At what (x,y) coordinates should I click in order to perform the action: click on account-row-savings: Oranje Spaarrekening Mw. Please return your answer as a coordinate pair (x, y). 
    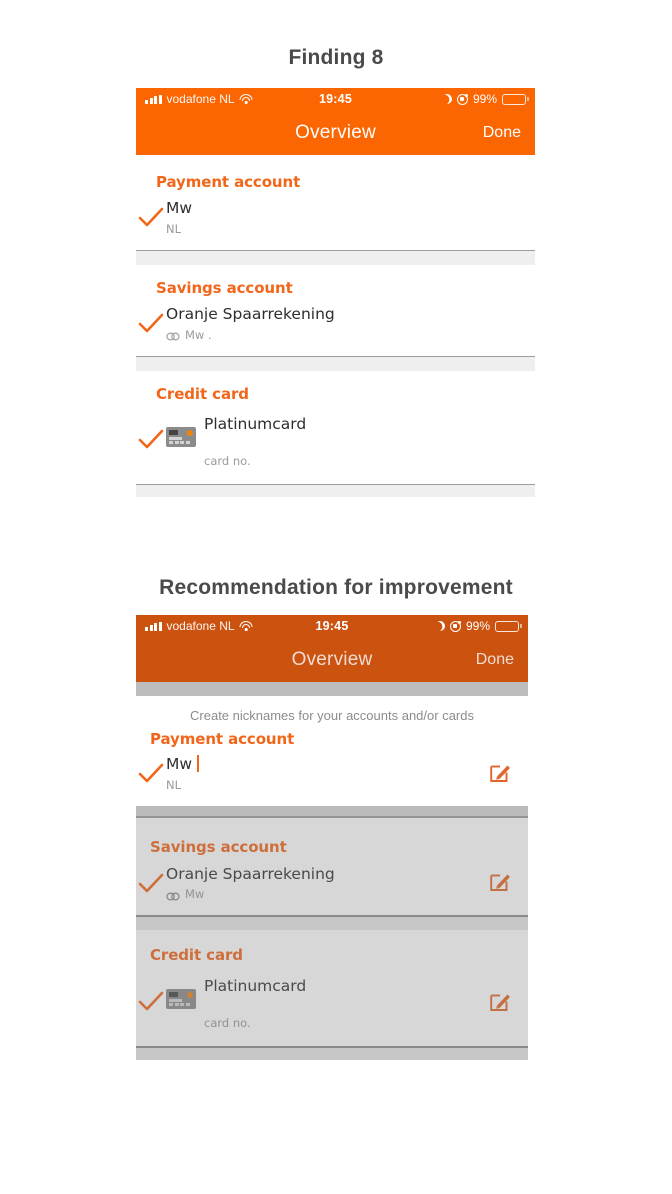
    Looking at the image, I should click on (332, 886).